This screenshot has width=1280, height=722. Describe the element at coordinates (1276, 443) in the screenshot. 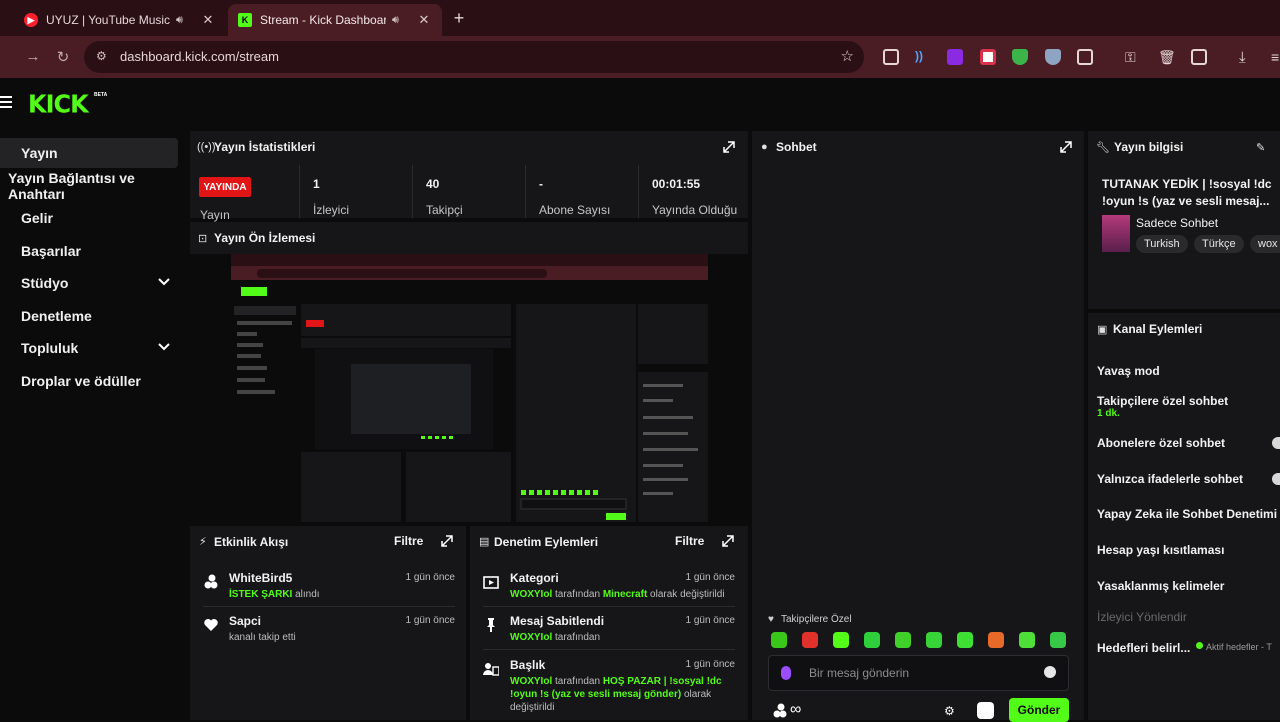

I see `subscribers-only-toggle` at that location.